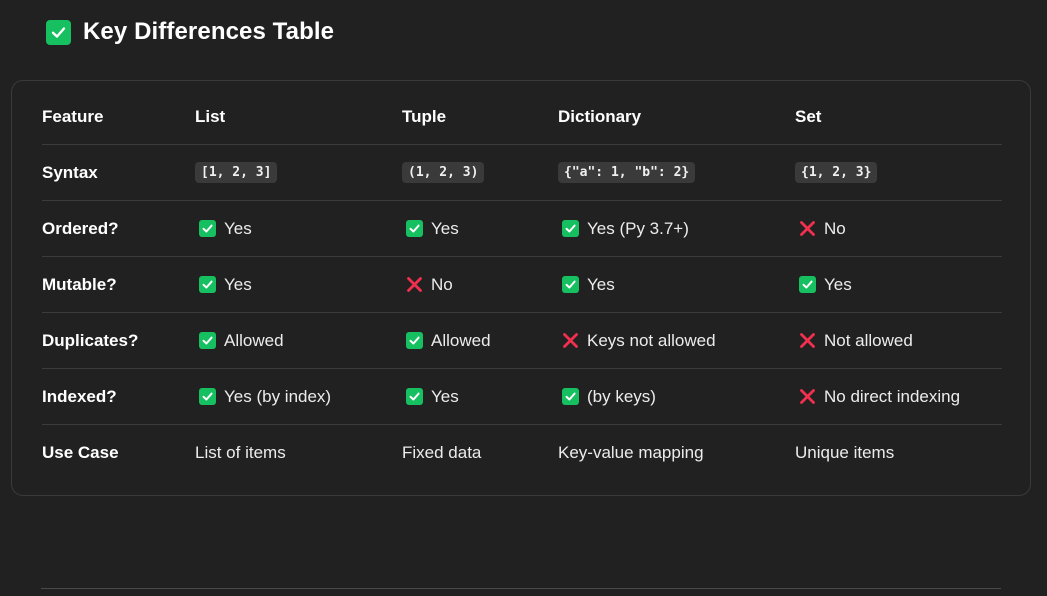 The width and height of the screenshot is (1047, 596). What do you see at coordinates (651, 340) in the screenshot?
I see `cell-text: Keys not allowed` at bounding box center [651, 340].